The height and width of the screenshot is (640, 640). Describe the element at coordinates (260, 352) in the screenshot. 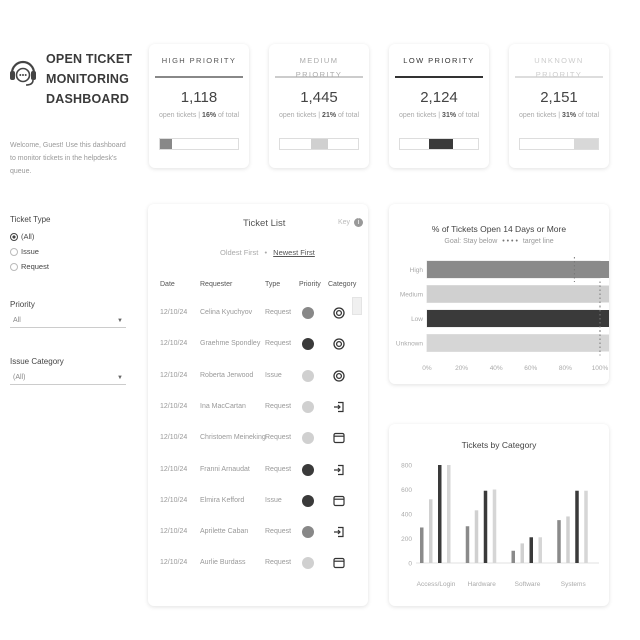

I see `table-row: 12/10/24 Graehme Spondley Request` at that location.